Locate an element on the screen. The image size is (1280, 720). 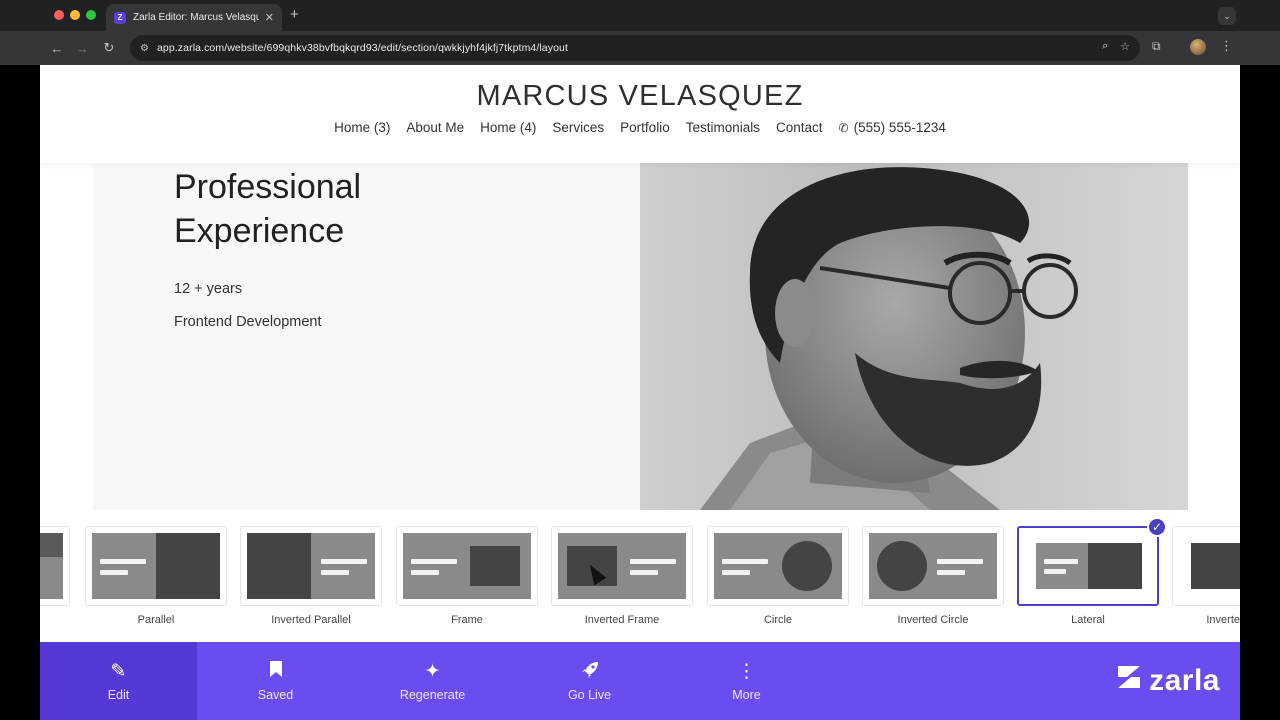
nav-home-3: Home (3) is located at coordinates (362, 127).